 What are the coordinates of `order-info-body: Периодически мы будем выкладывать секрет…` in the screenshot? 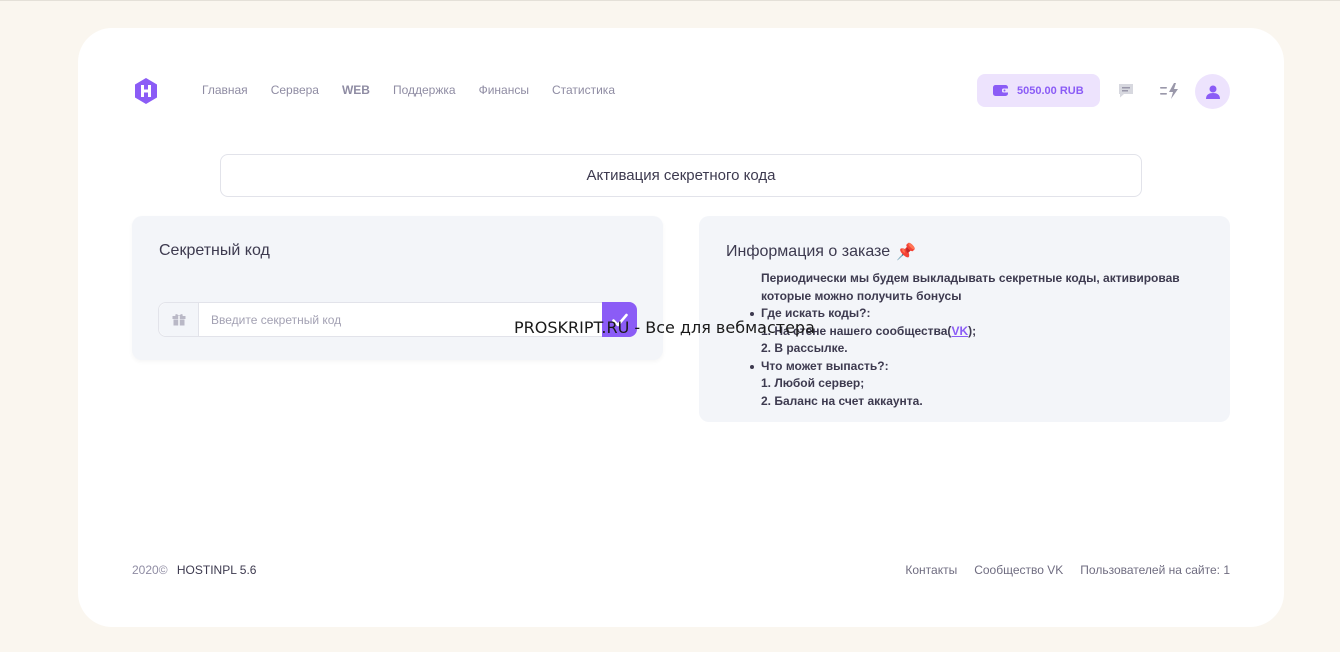 It's located at (965, 340).